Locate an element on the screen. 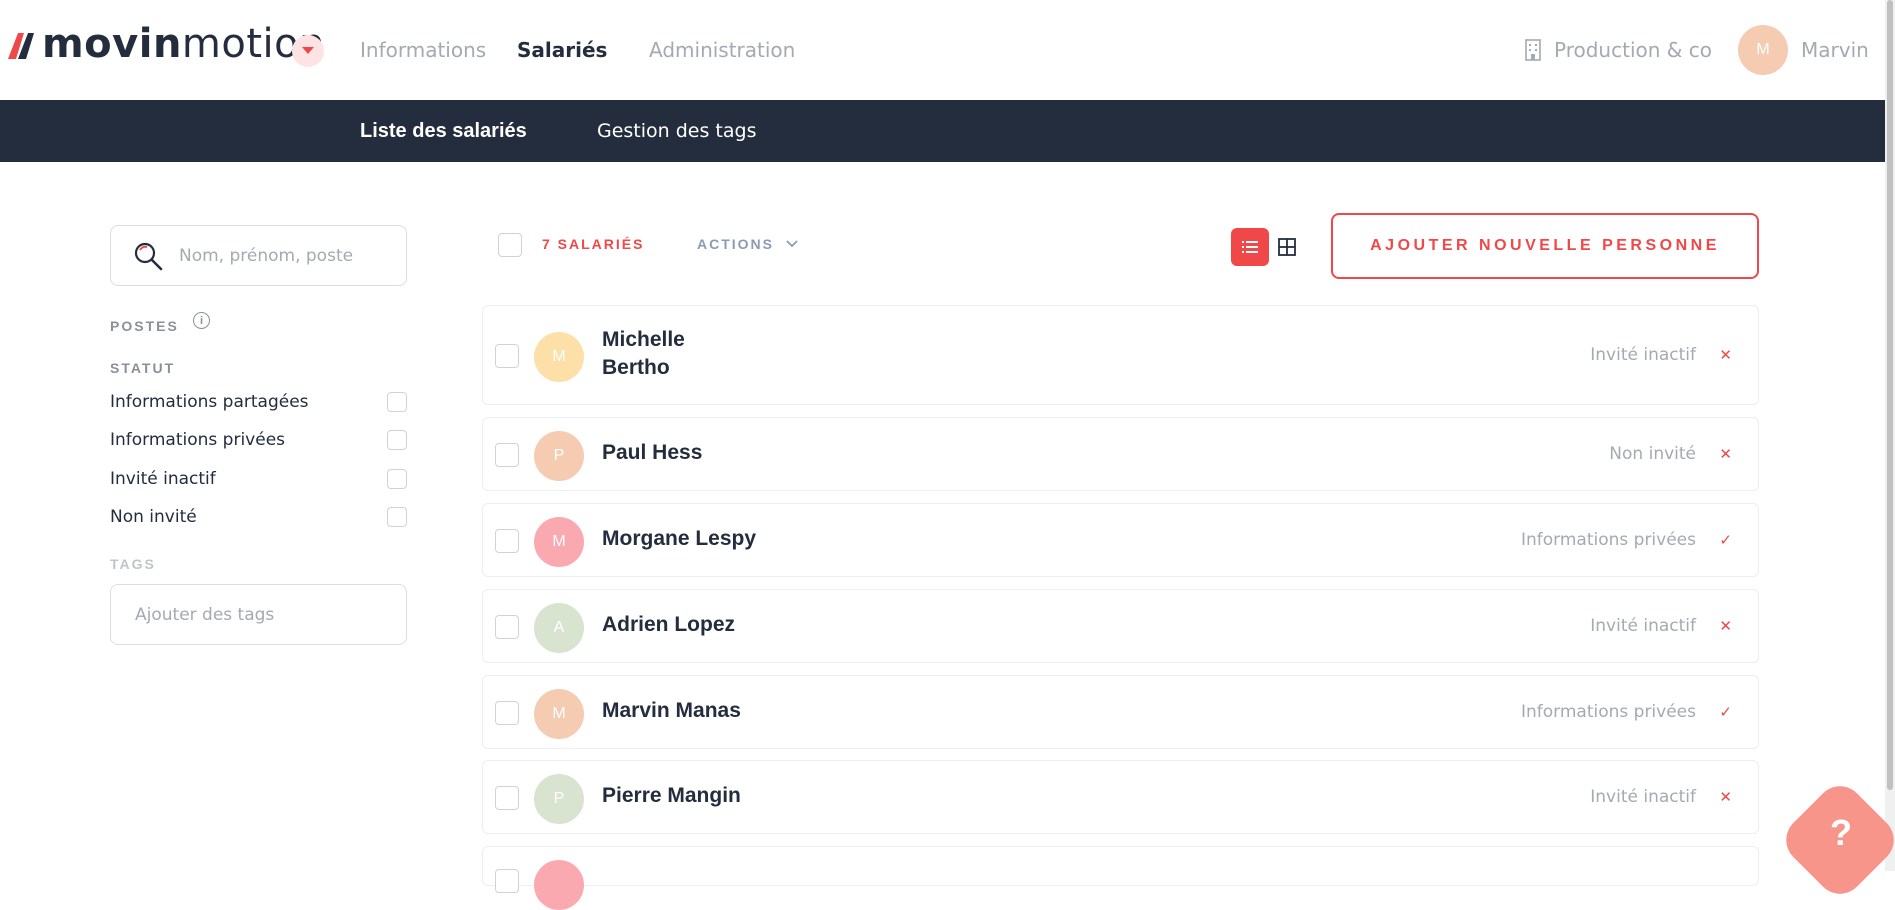  employee-row-partial is located at coordinates (1120, 878).